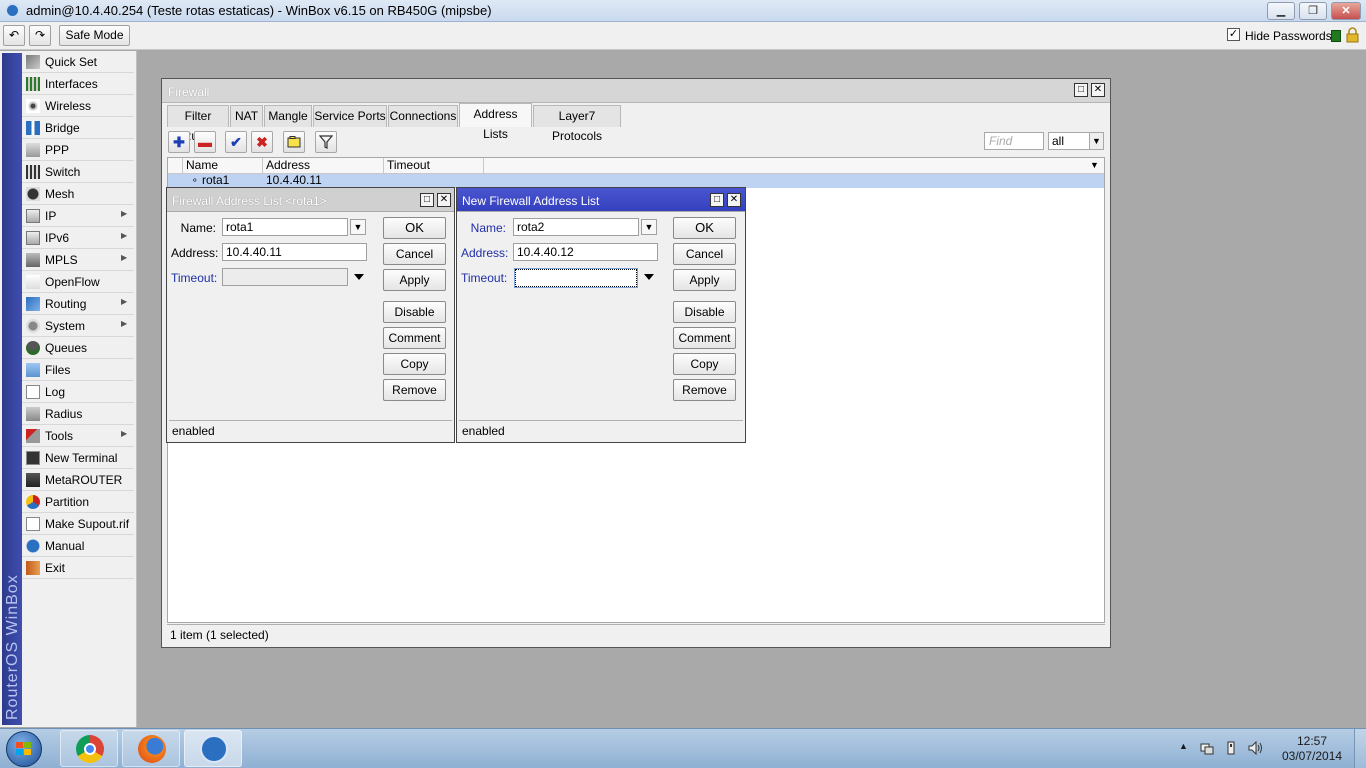 The height and width of the screenshot is (768, 1366). Describe the element at coordinates (179, 142) in the screenshot. I see `add-icon: ✚` at that location.